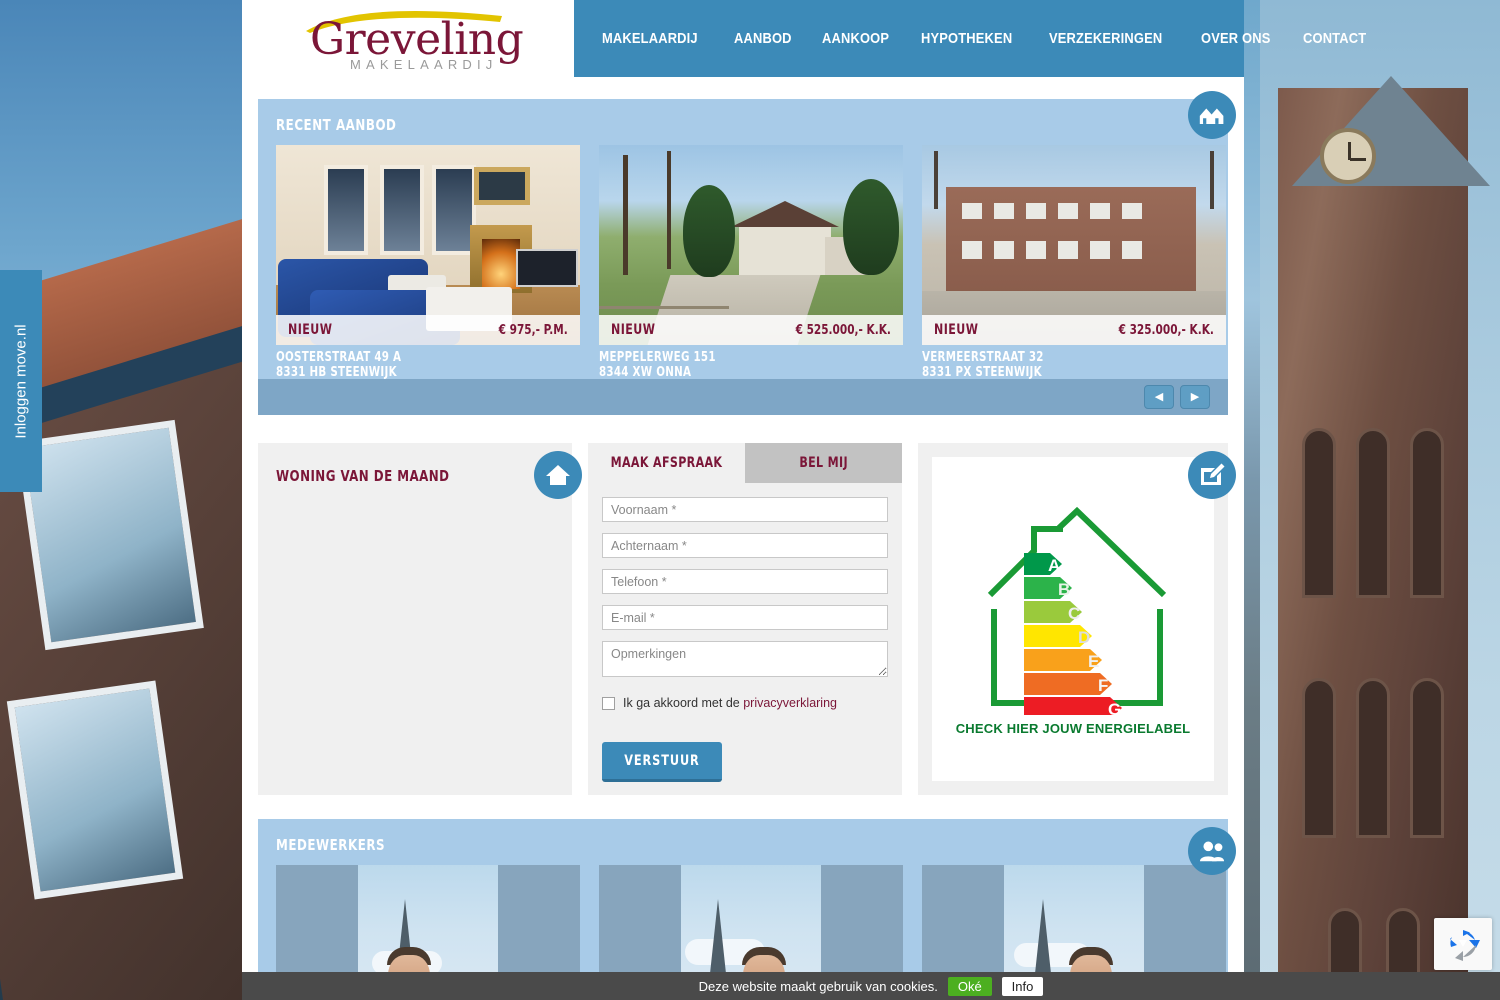 This screenshot has height=1000, width=1500. What do you see at coordinates (1074, 613) in the screenshot?
I see `svg-text: C` at bounding box center [1074, 613].